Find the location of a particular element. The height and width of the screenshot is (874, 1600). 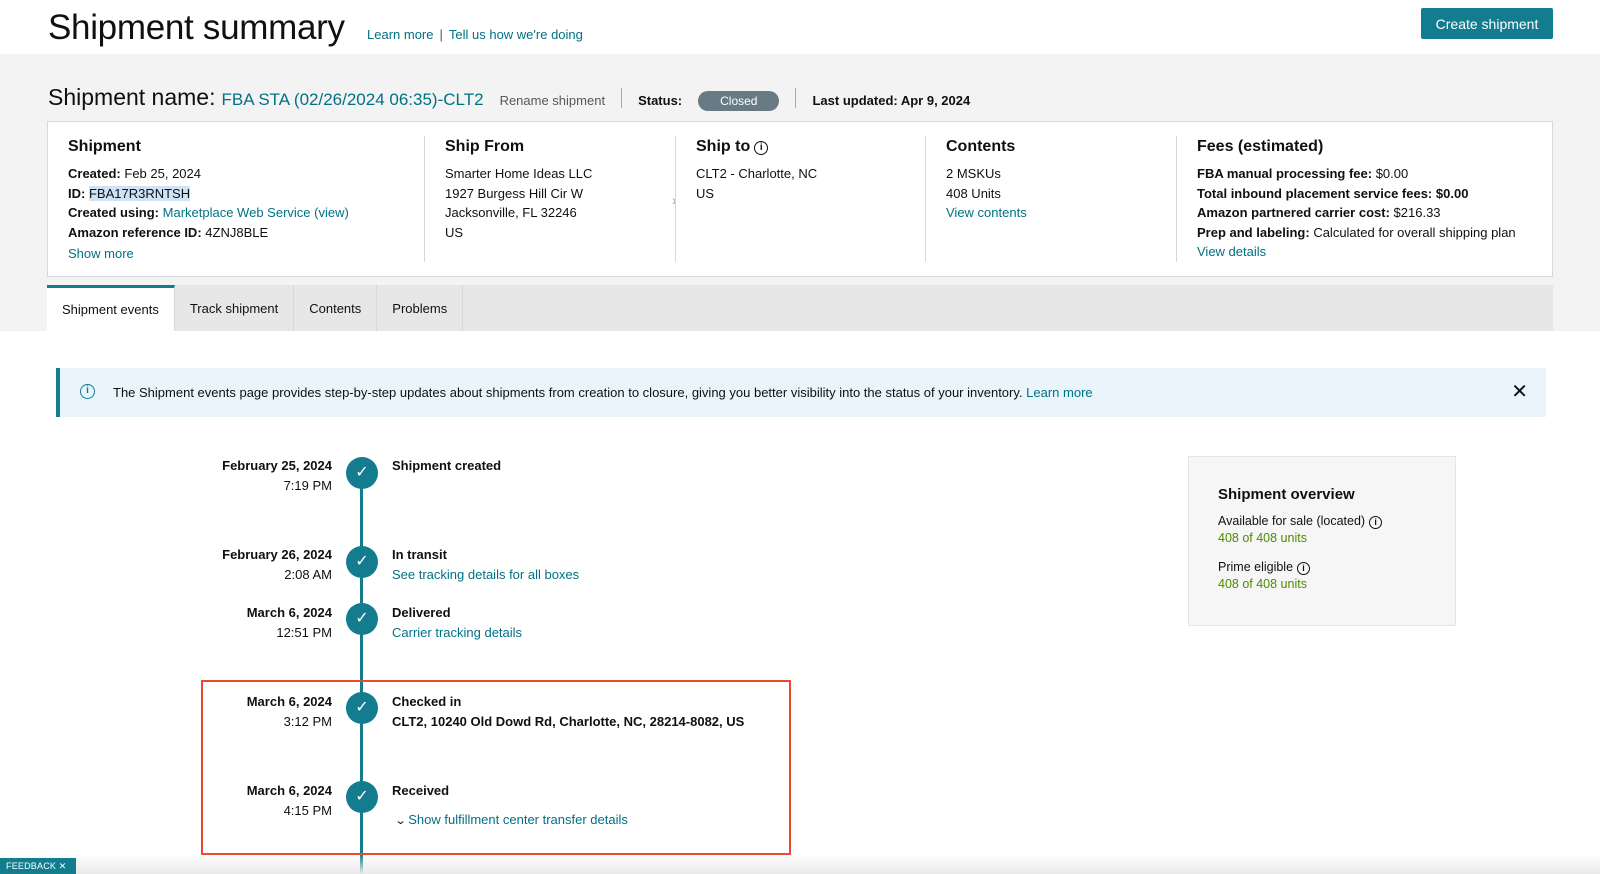

event-date: March 6, 2024 12:51 PM is located at coordinates (232, 622).